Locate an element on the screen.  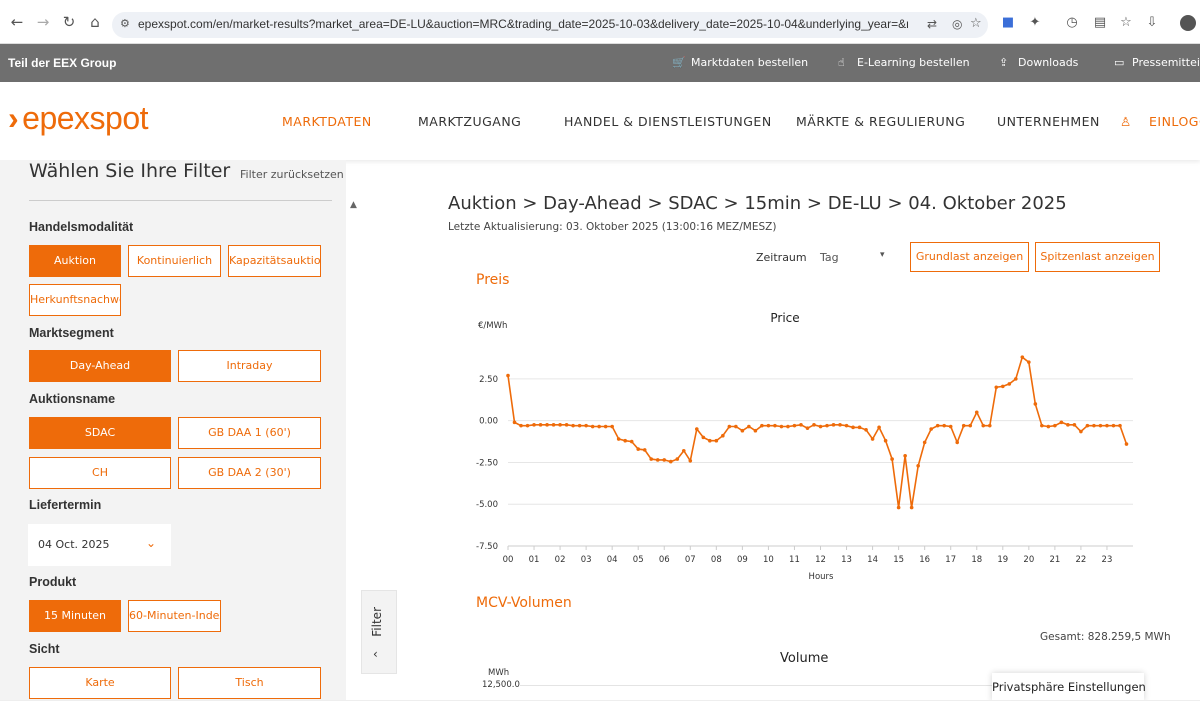
eye-slash-icon: ◎ is located at coordinates (957, 24).